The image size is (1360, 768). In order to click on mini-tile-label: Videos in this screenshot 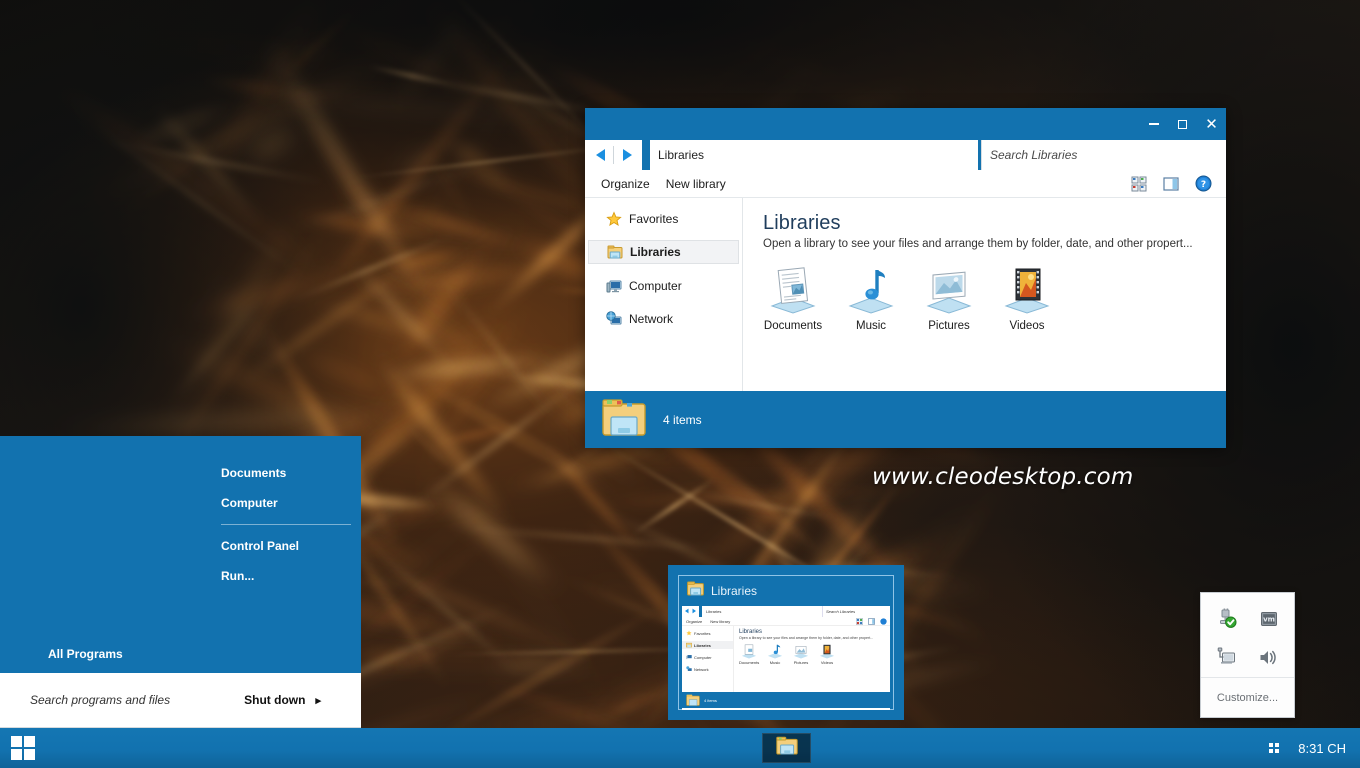, I will do `click(827, 662)`.